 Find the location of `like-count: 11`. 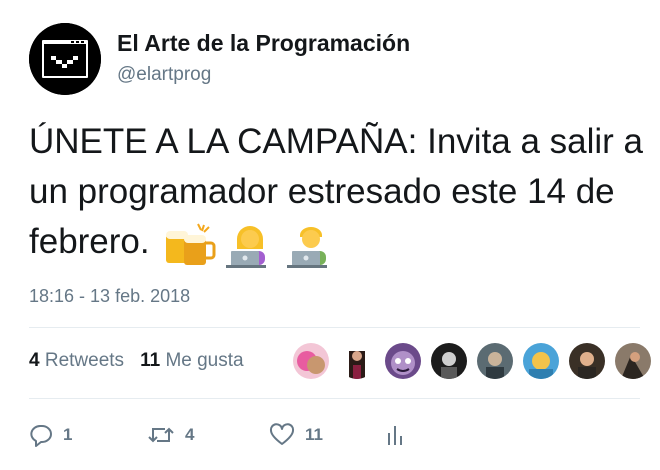

like-count: 11 is located at coordinates (314, 434).